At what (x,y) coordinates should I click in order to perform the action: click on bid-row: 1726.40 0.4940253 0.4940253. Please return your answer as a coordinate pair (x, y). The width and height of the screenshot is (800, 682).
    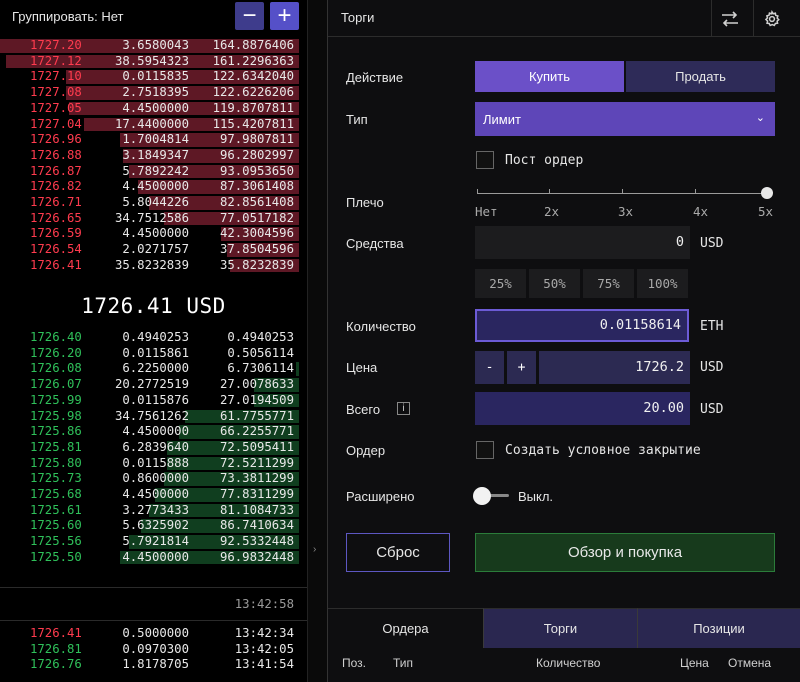
    Looking at the image, I should click on (153, 338).